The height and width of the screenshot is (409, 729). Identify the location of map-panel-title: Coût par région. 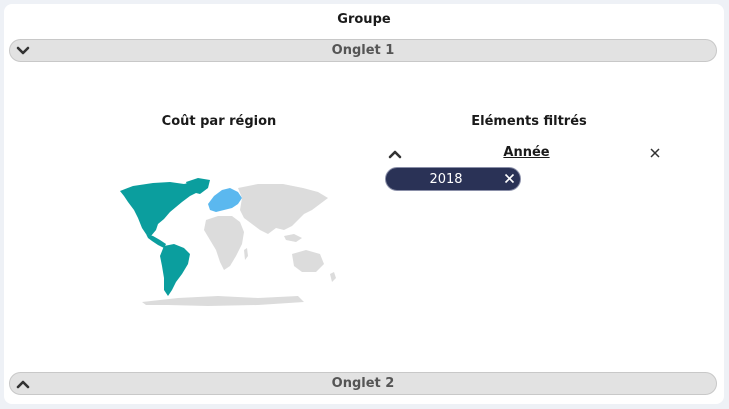
(219, 121).